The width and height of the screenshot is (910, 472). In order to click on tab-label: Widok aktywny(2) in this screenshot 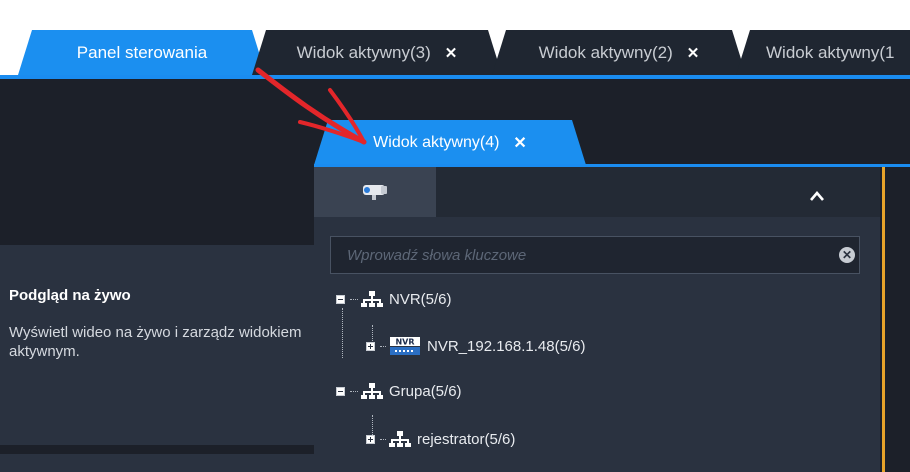, I will do `click(605, 52)`.